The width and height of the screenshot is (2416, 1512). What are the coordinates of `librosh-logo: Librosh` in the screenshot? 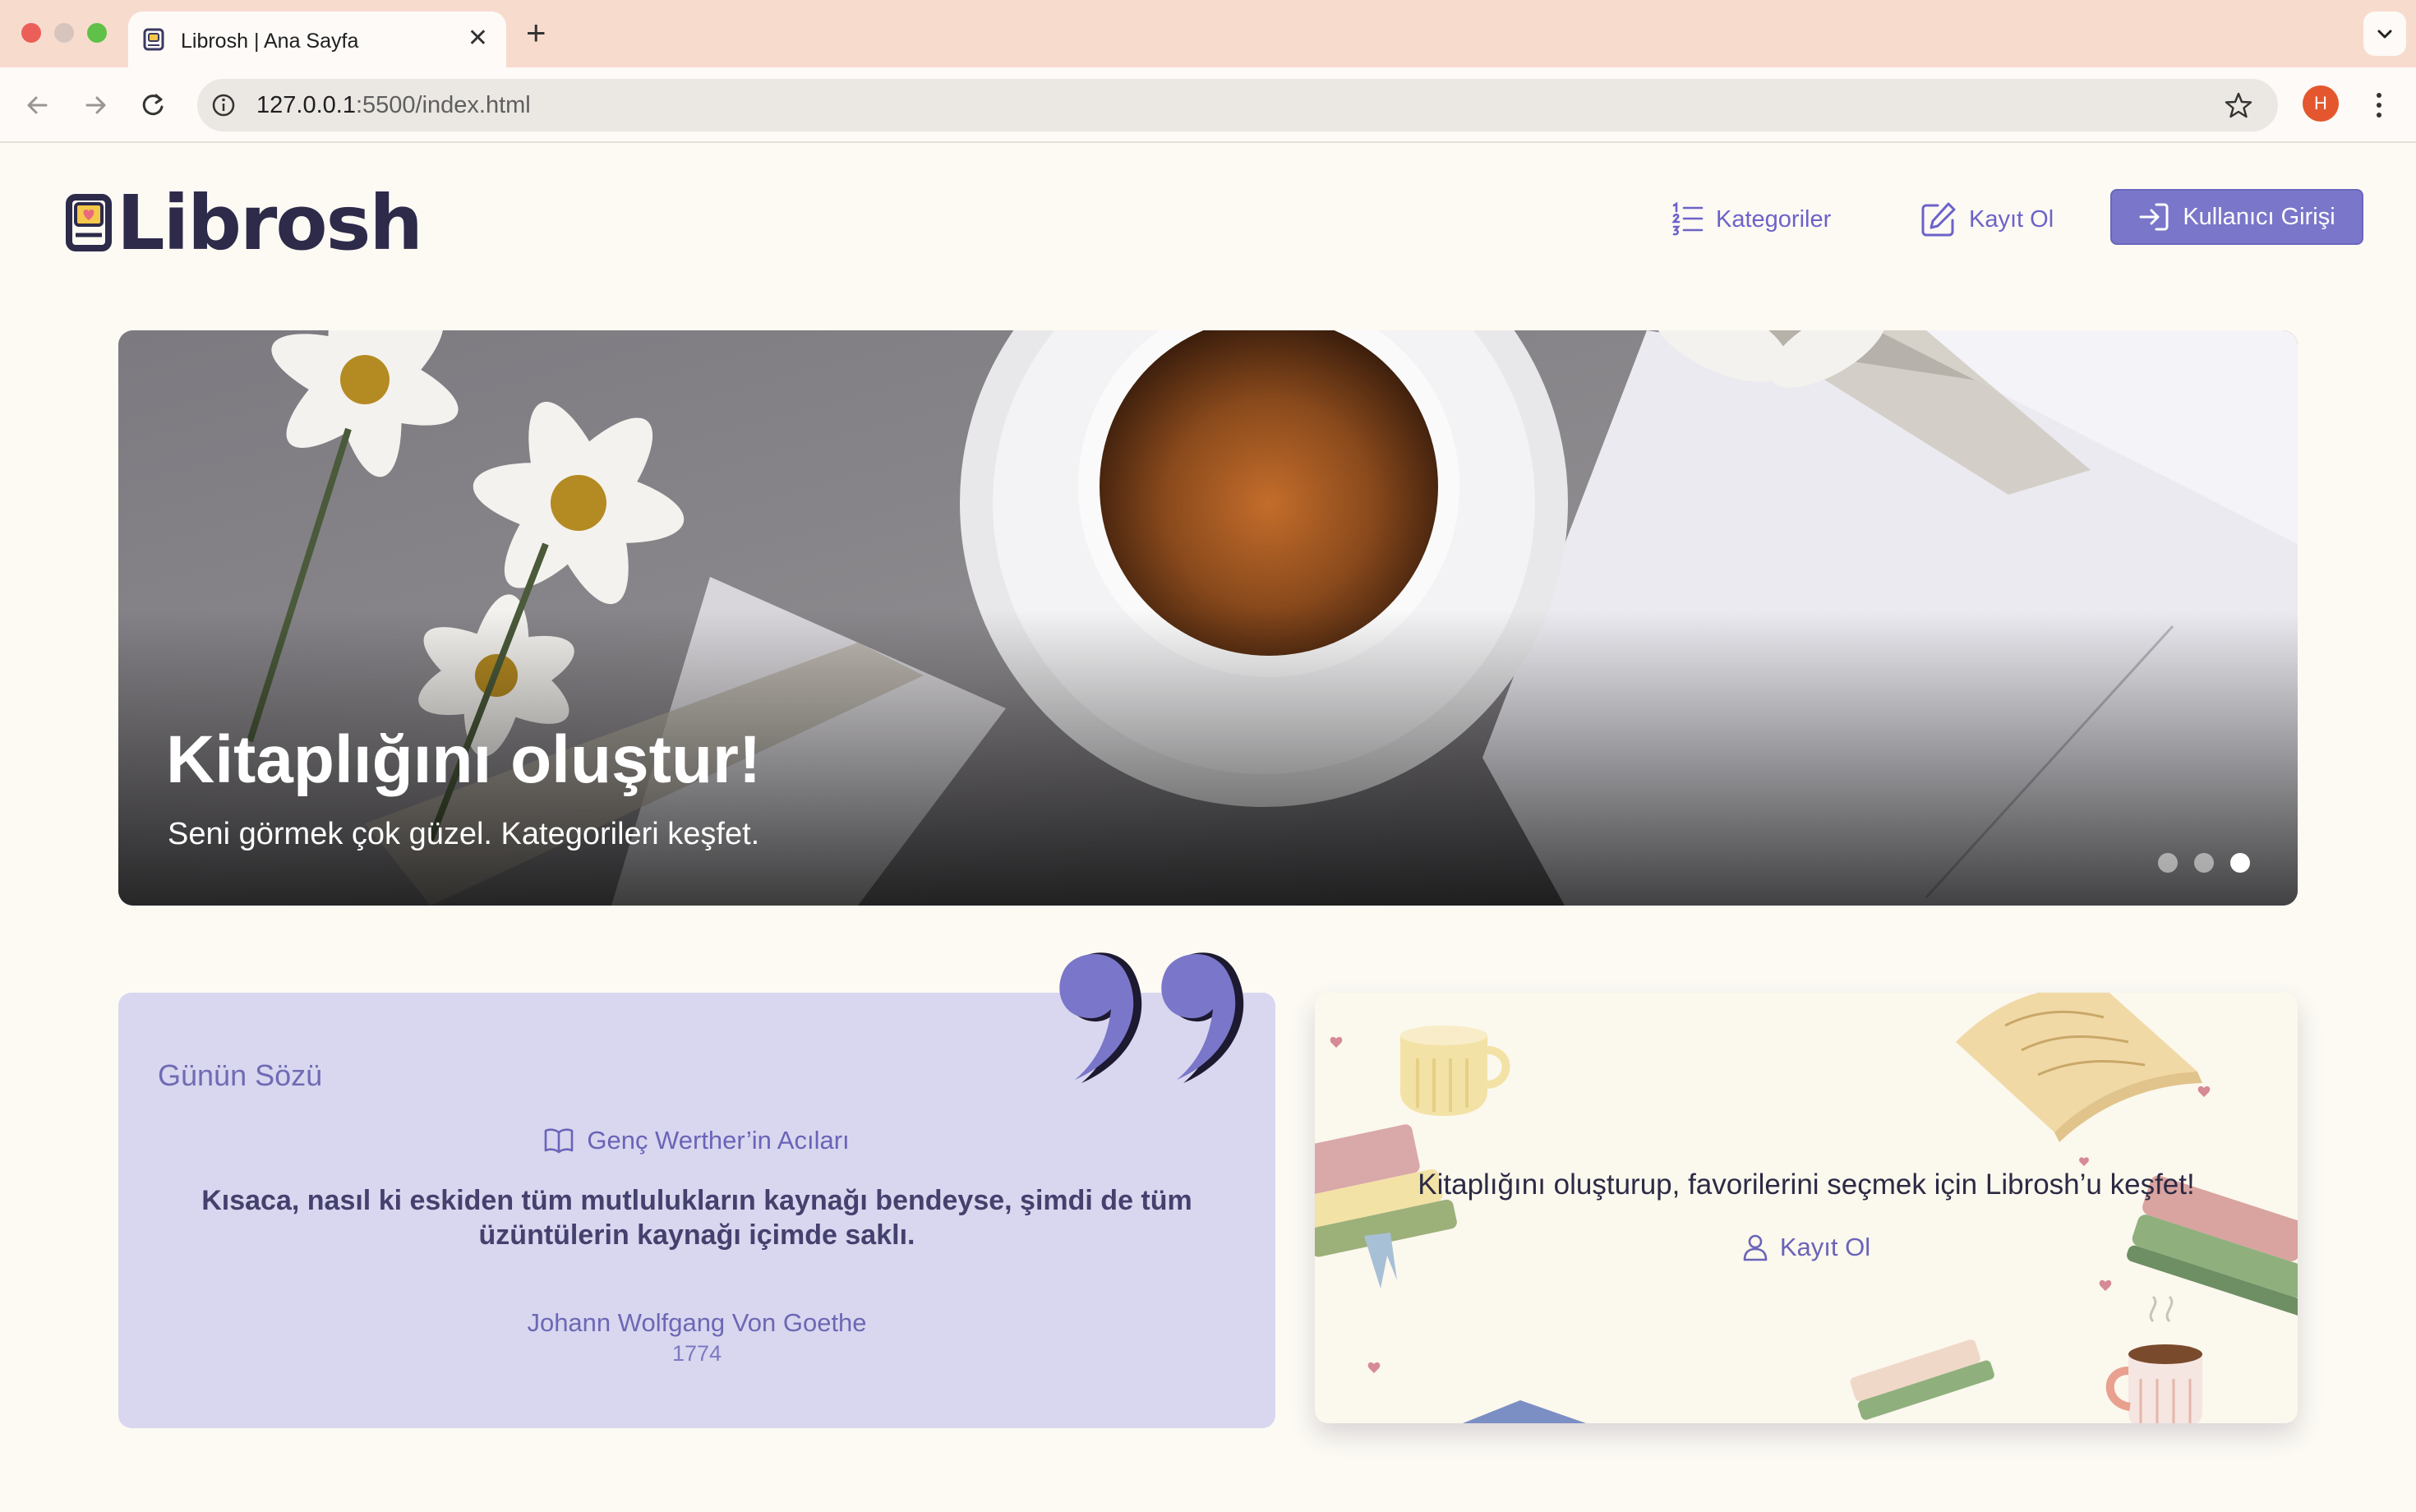 It's located at (245, 223).